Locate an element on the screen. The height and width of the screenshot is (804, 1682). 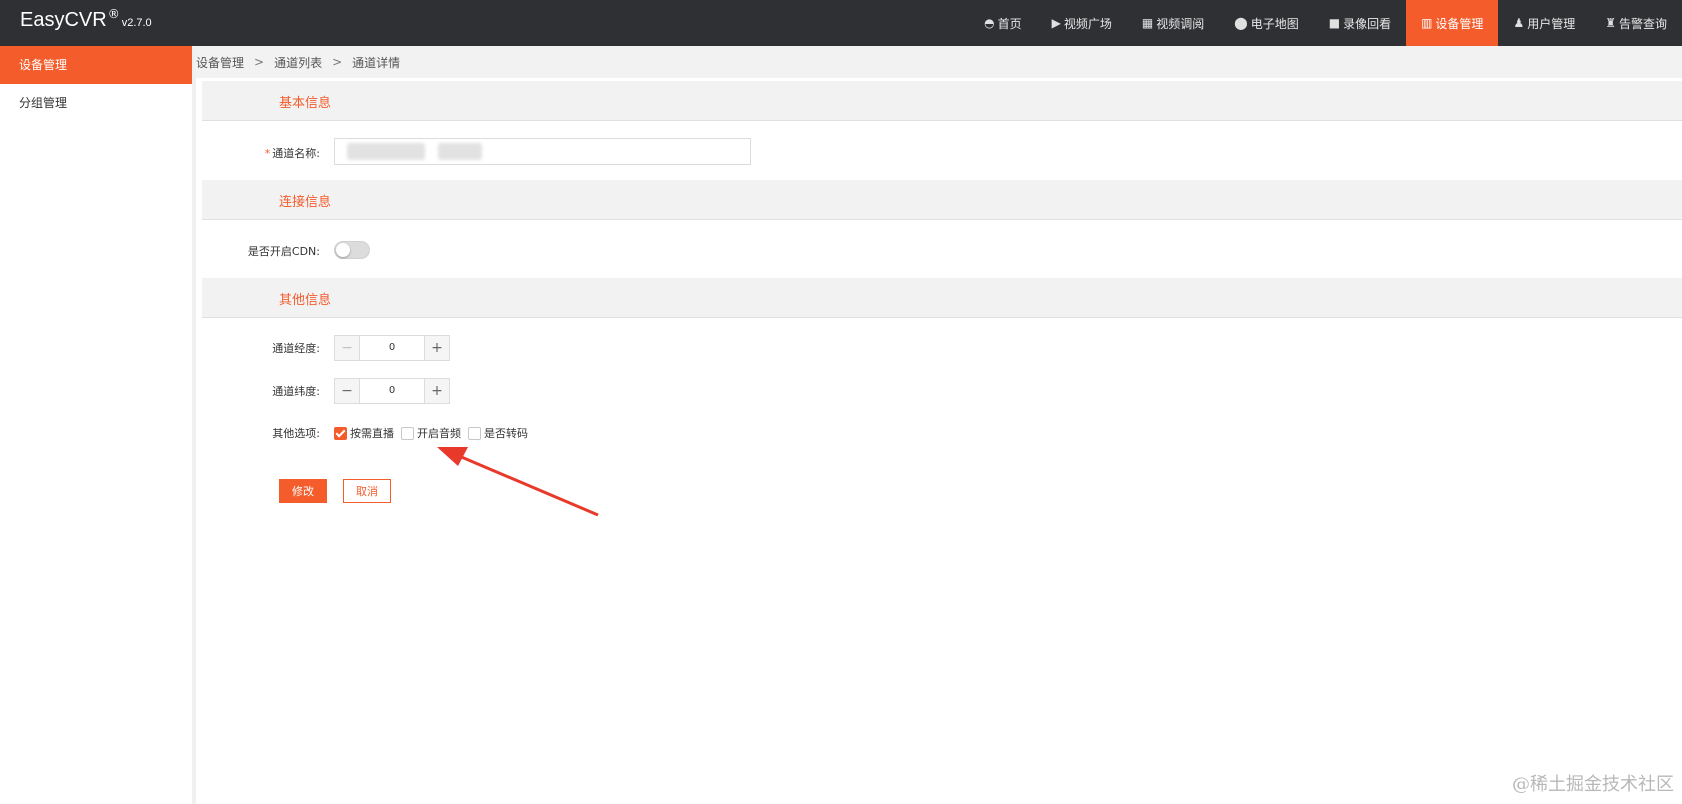
submit-button: 修改 is located at coordinates (303, 491).